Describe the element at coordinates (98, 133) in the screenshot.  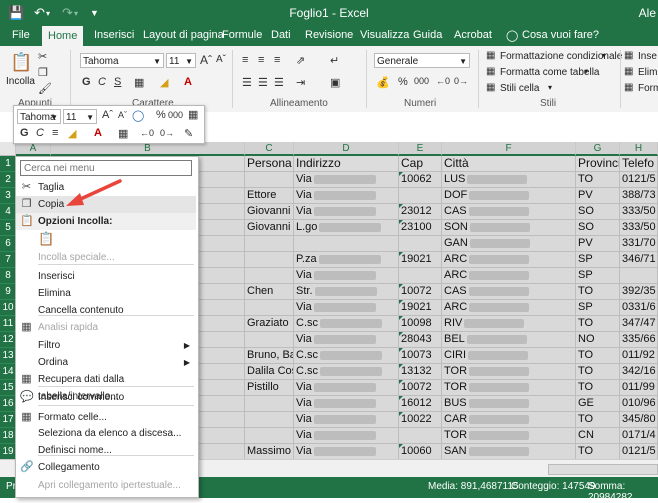
I see `font-color-icon: A` at that location.